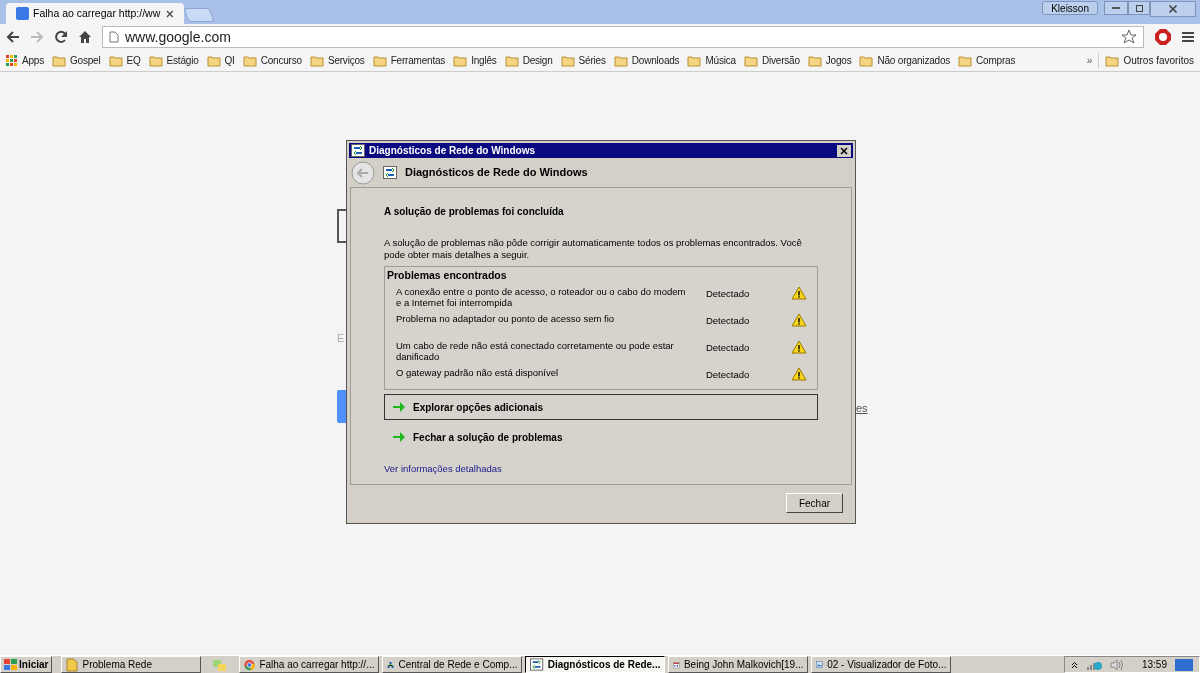 Image resolution: width=1200 pixels, height=673 pixels. What do you see at coordinates (250, 664) in the screenshot?
I see `browser-icon` at bounding box center [250, 664].